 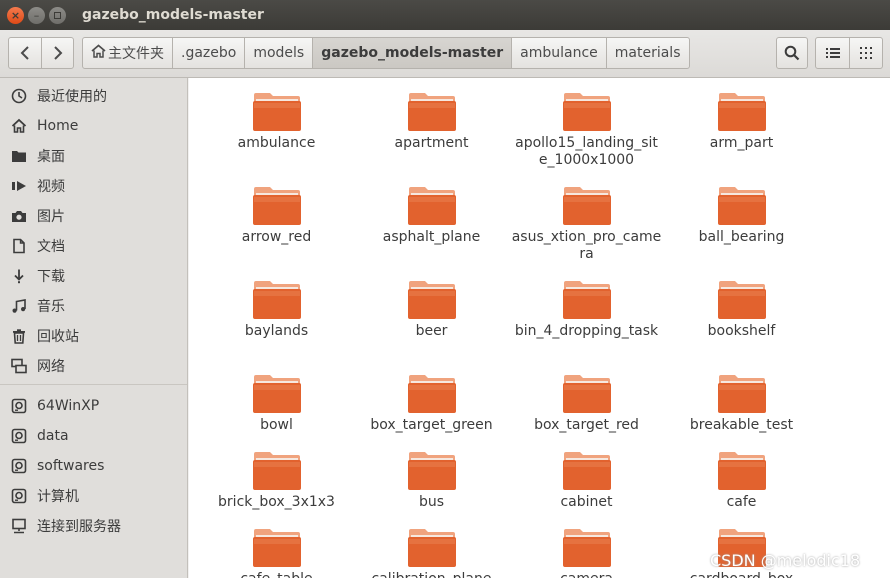 I want to click on breadcrumb-item: ambulance, so click(x=558, y=53).